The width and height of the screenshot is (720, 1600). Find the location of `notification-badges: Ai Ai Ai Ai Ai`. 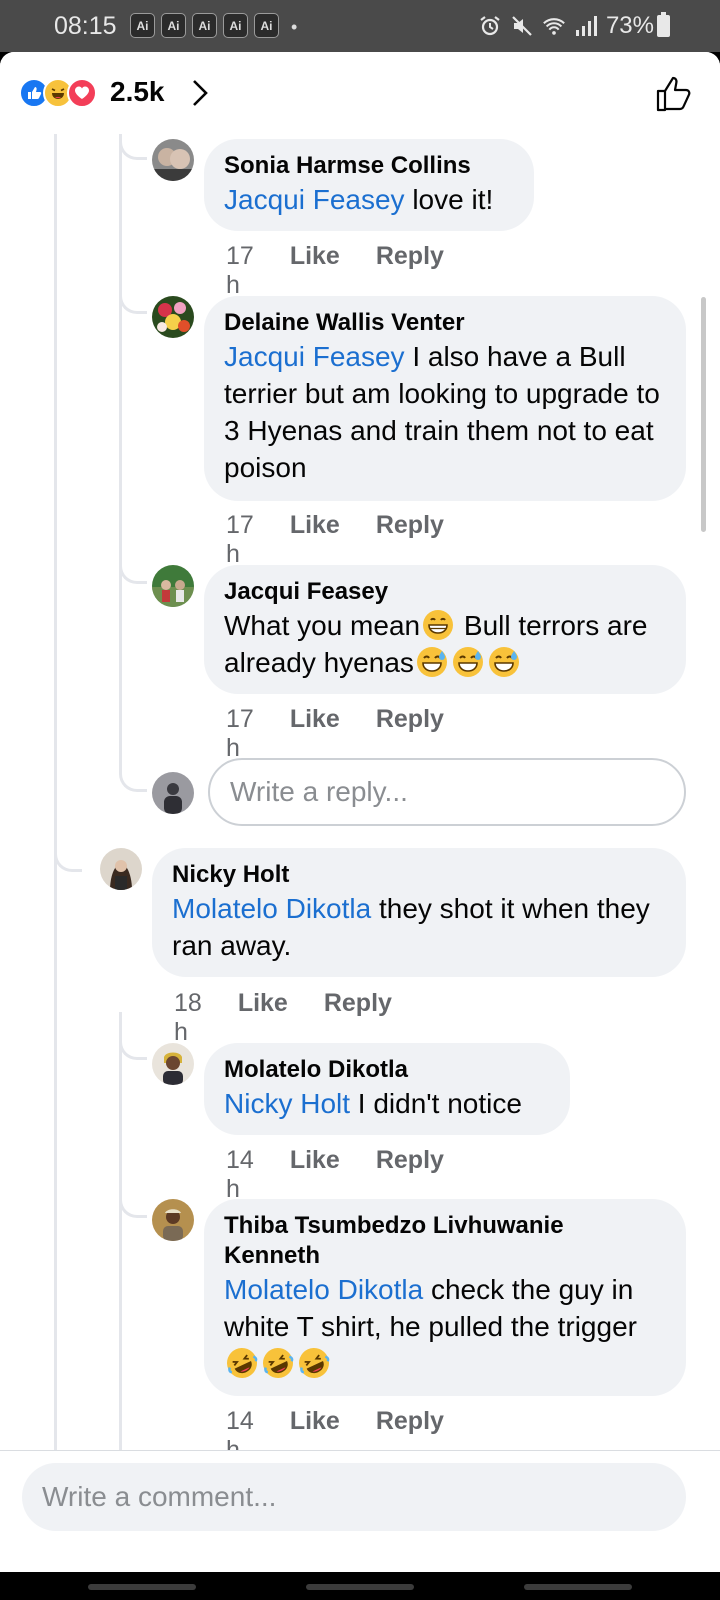

notification-badges: Ai Ai Ai Ai Ai is located at coordinates (204, 25).